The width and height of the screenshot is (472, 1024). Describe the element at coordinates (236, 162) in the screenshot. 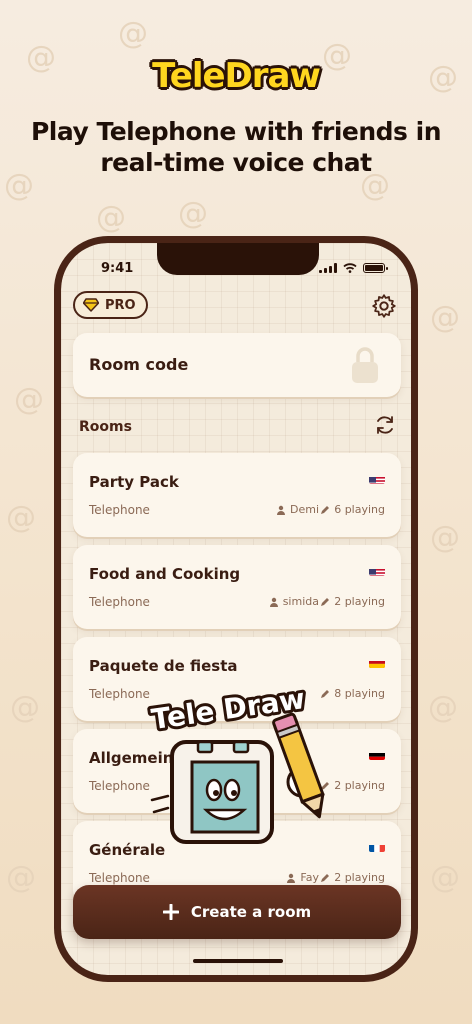

I see `tagline-line-2: real-time voice chat` at that location.